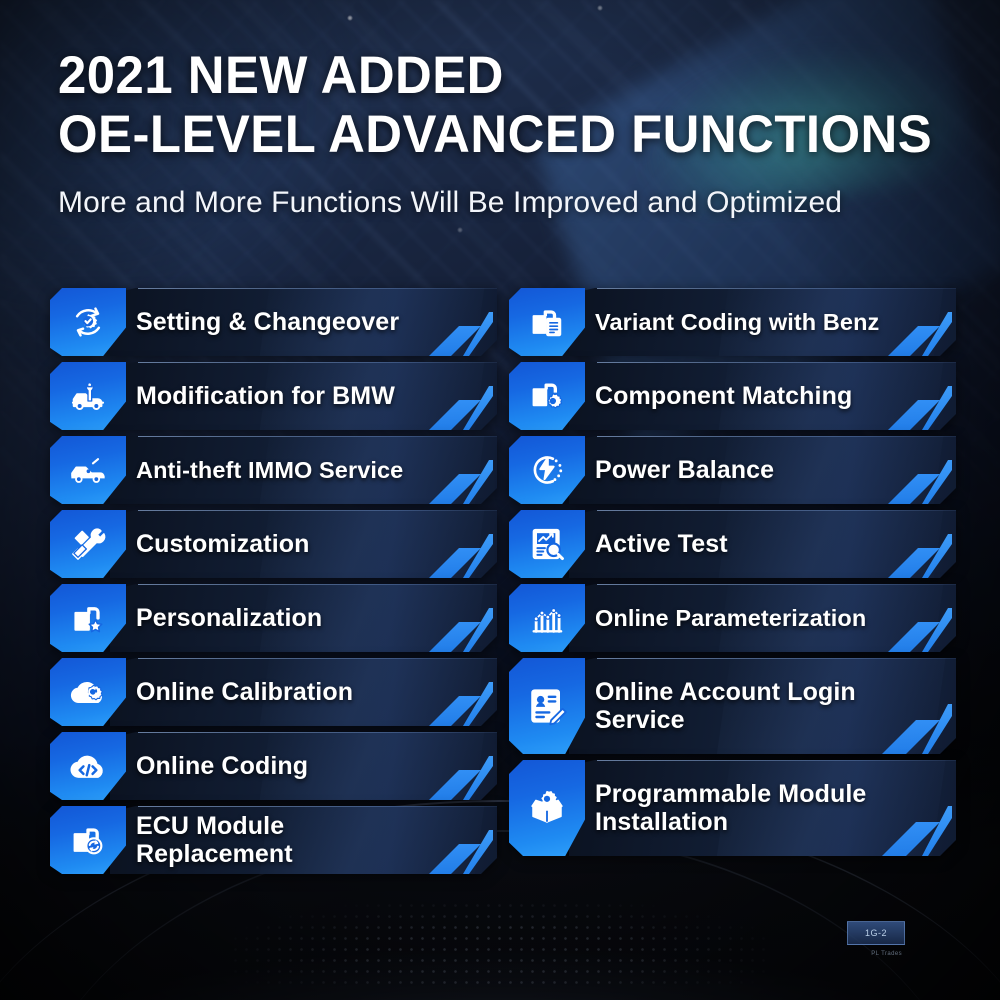 Image resolution: width=1000 pixels, height=1000 pixels. I want to click on feature-card-left-4: Personalization, so click(273, 618).